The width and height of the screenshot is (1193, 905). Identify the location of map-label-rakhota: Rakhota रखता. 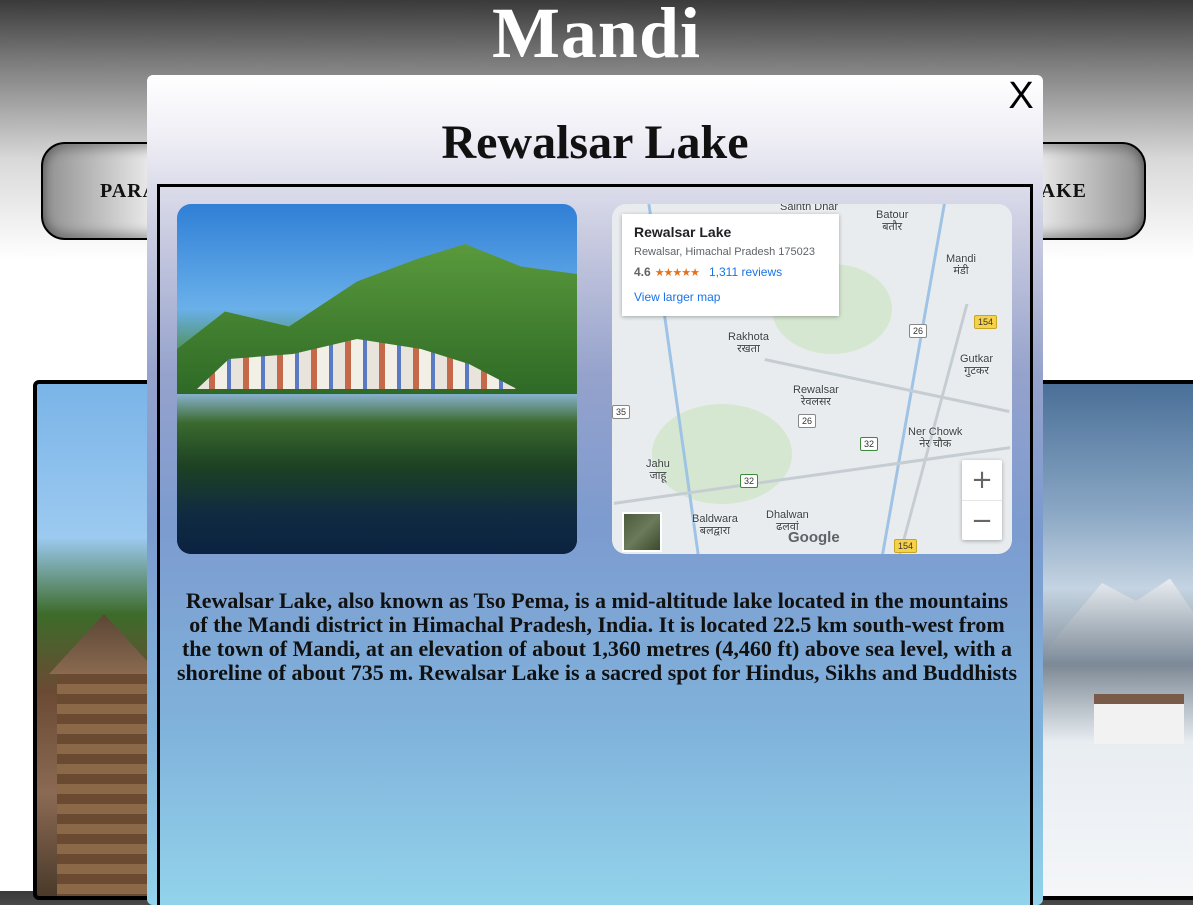
(748, 343).